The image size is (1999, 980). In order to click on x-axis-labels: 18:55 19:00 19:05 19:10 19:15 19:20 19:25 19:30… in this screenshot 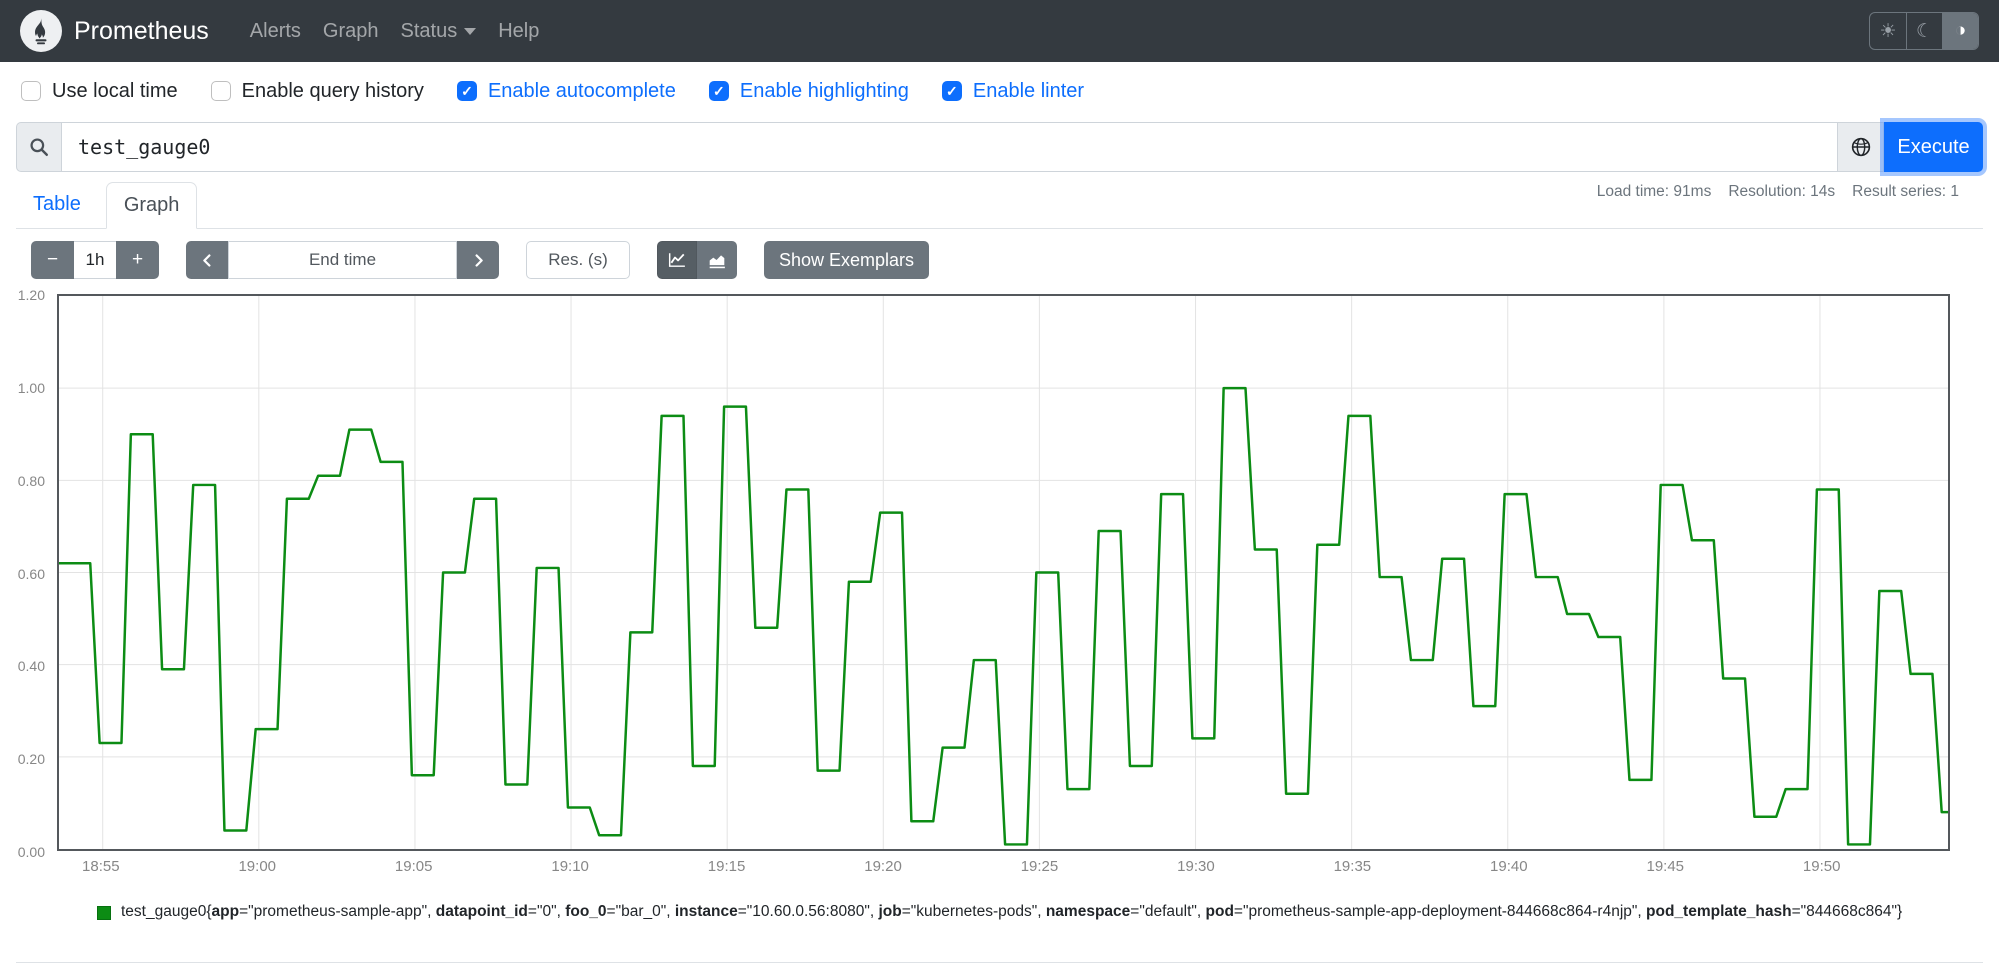, I will do `click(1003, 868)`.